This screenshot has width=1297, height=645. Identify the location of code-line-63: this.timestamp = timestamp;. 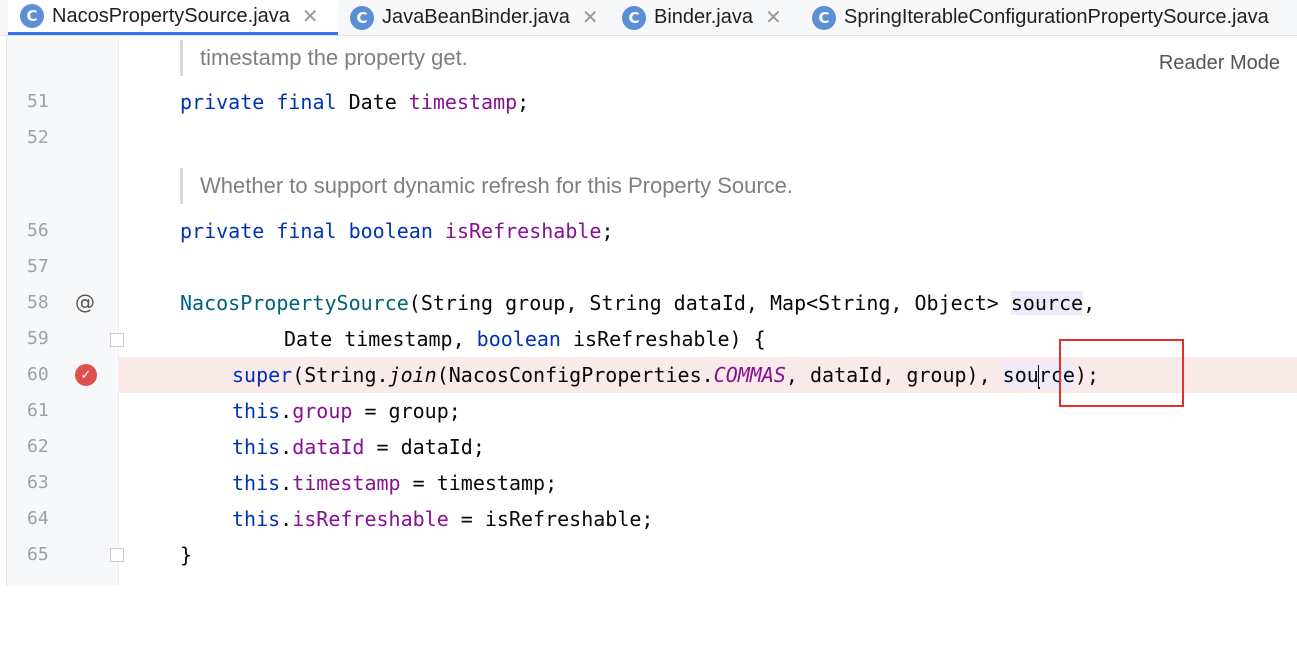
(707, 483).